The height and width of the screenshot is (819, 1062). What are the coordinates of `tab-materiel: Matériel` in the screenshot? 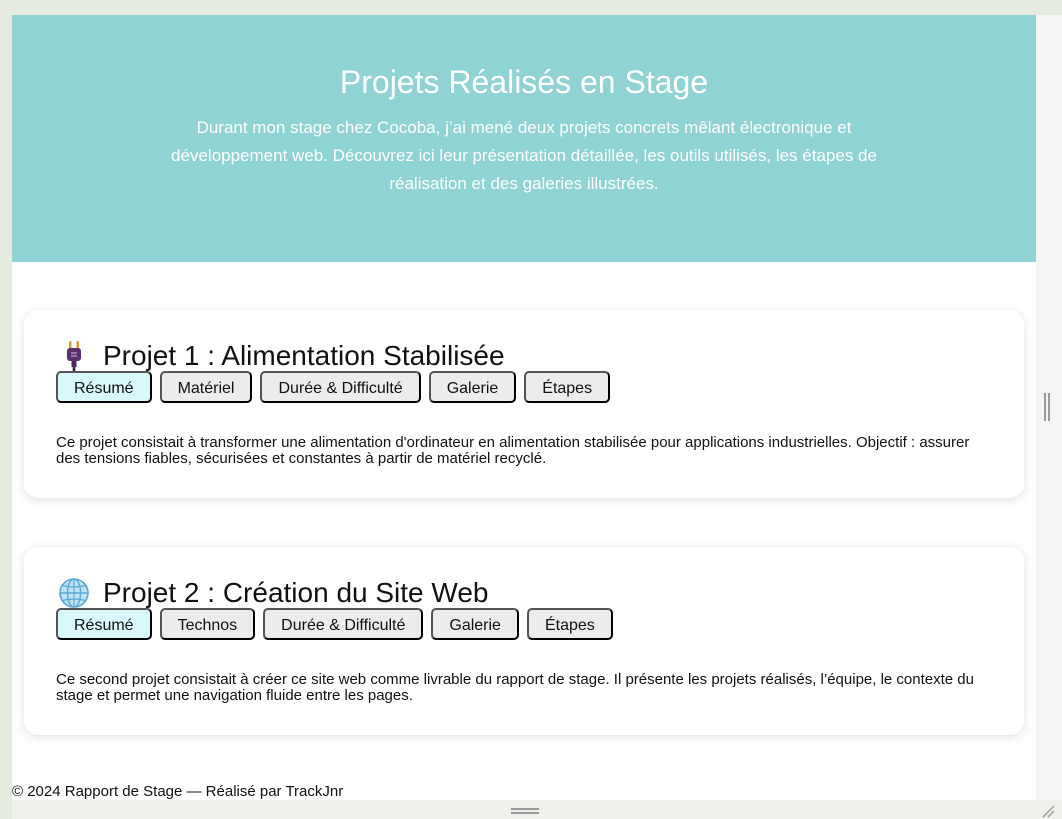 It's located at (206, 387).